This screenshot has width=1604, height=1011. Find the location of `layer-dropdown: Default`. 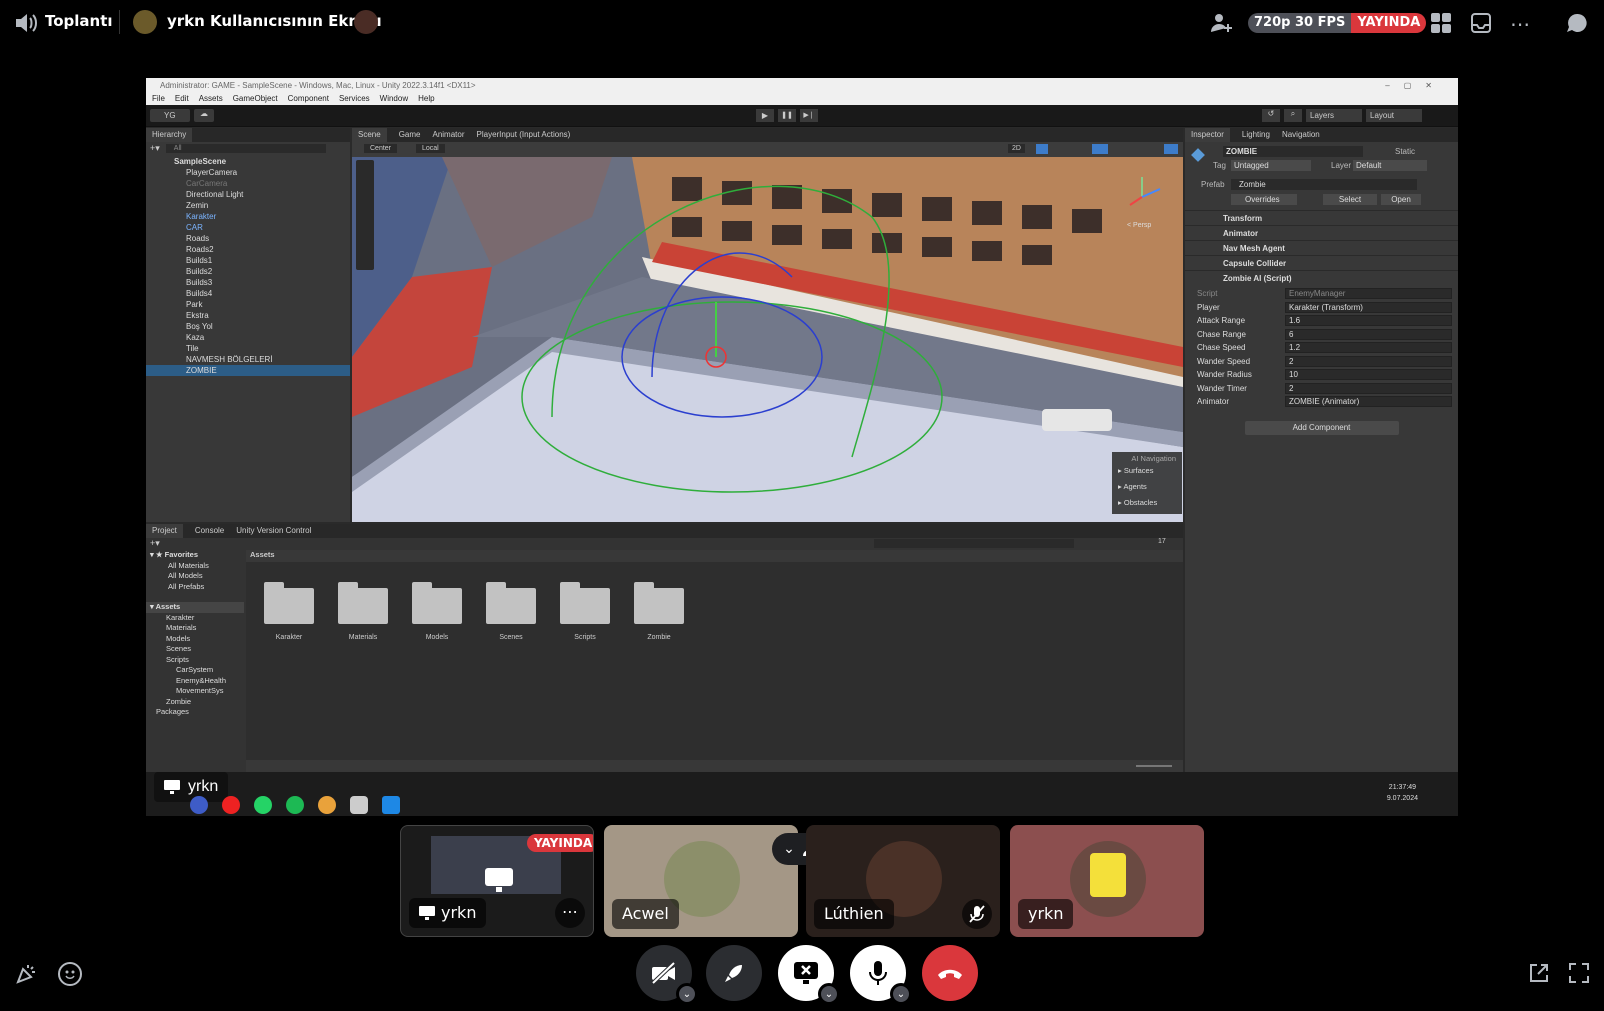

layer-dropdown: Default is located at coordinates (1390, 165).